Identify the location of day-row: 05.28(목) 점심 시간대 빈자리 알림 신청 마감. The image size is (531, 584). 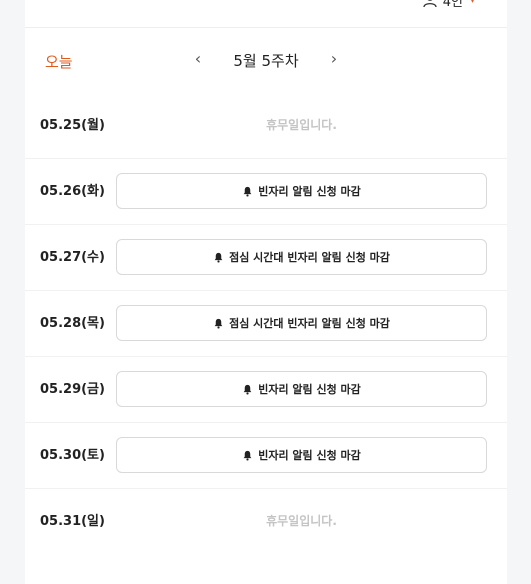
(266, 324).